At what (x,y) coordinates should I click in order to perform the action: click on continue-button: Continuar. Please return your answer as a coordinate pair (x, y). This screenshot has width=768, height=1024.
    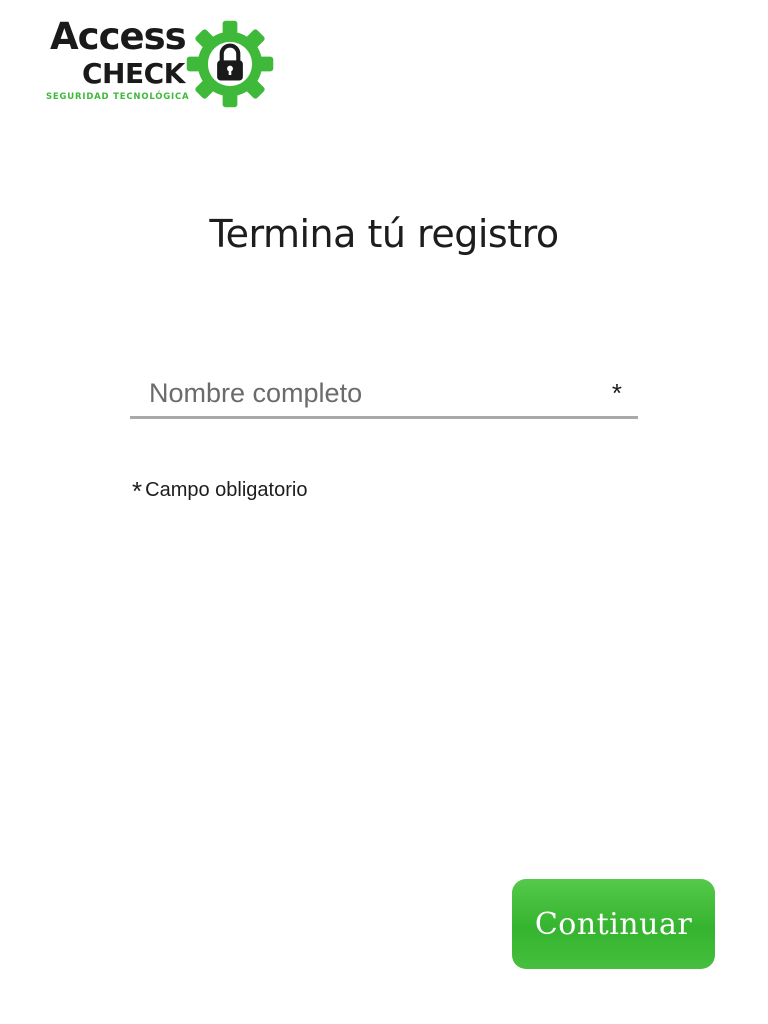
    Looking at the image, I should click on (613, 924).